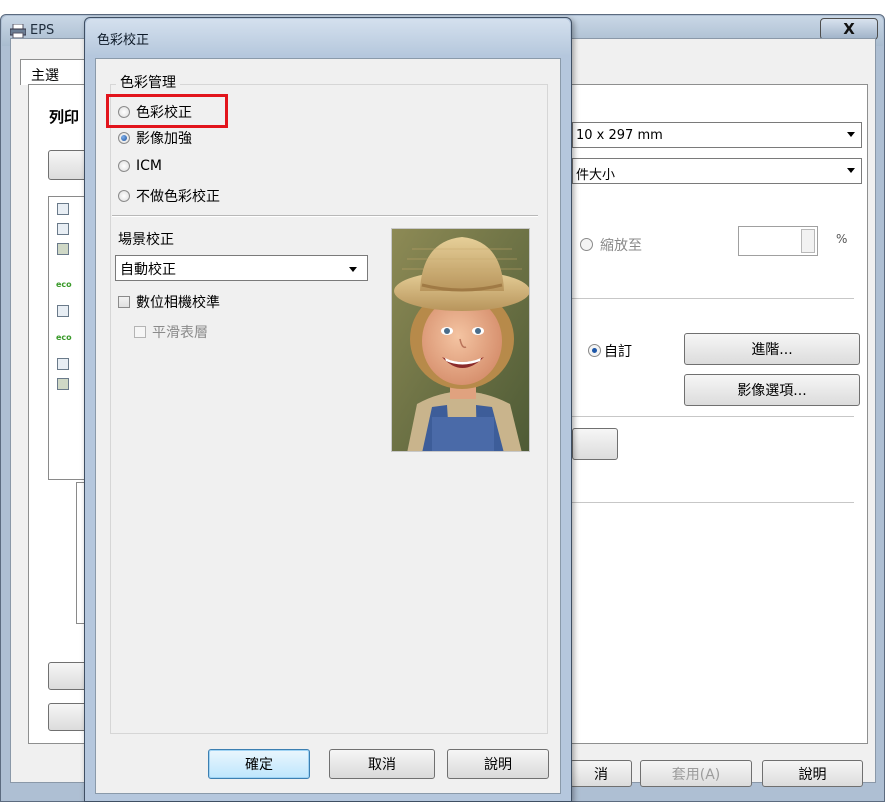  I want to click on spinner-icon, so click(808, 241).